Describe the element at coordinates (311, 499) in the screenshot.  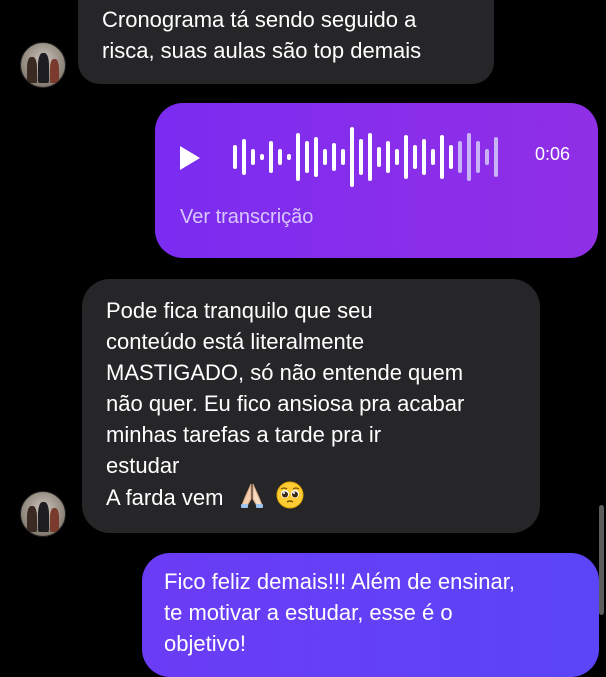
I see `message-last-line: A farda vem` at that location.